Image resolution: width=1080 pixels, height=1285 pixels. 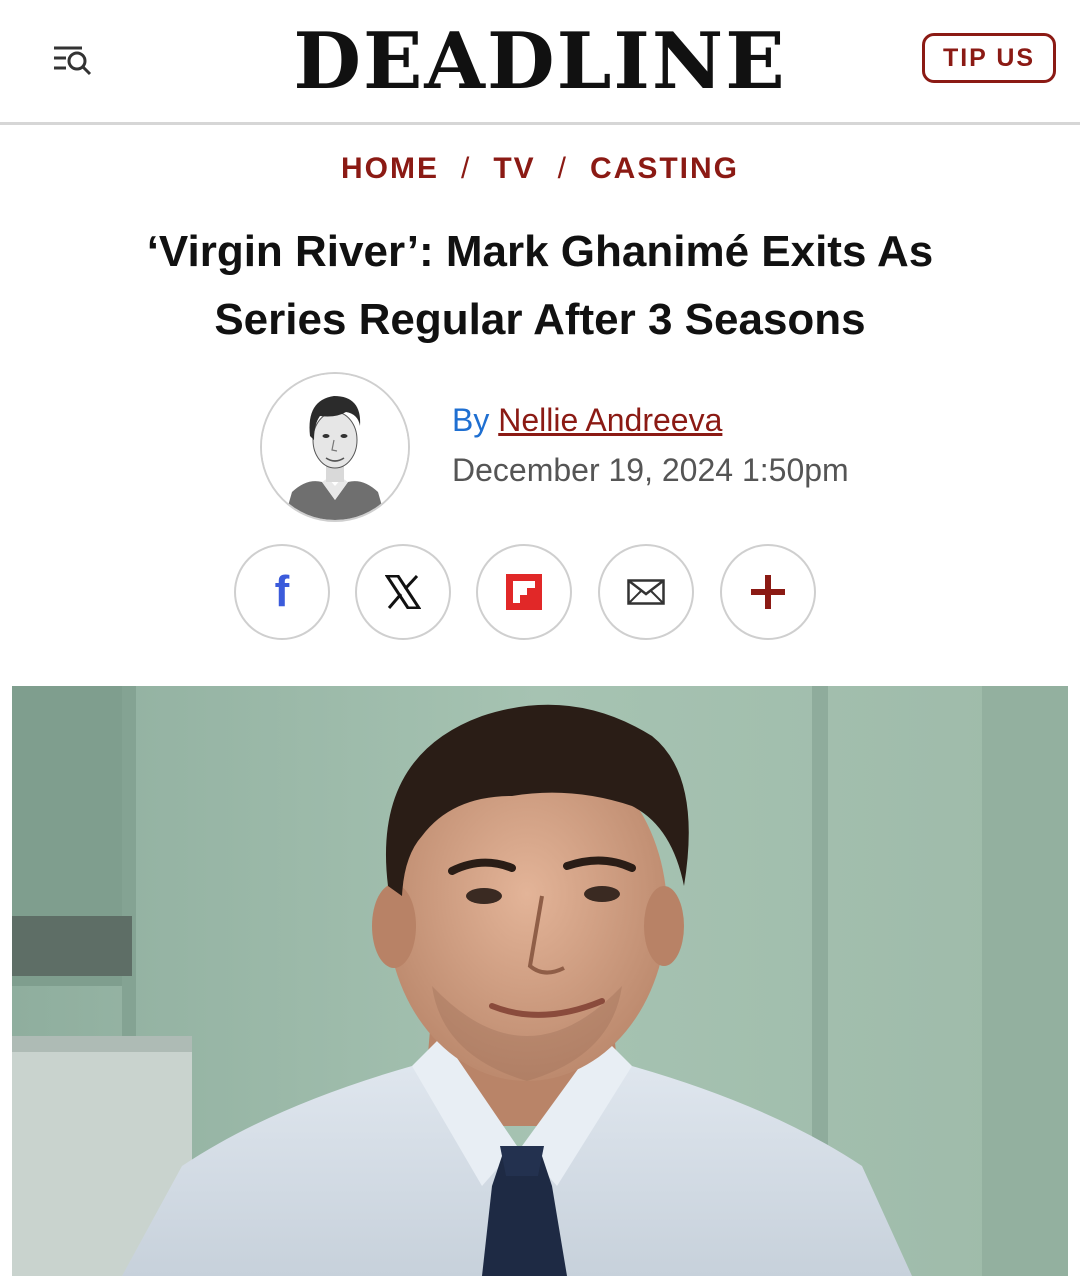 I want to click on facebook-icon: f, so click(x=282, y=591).